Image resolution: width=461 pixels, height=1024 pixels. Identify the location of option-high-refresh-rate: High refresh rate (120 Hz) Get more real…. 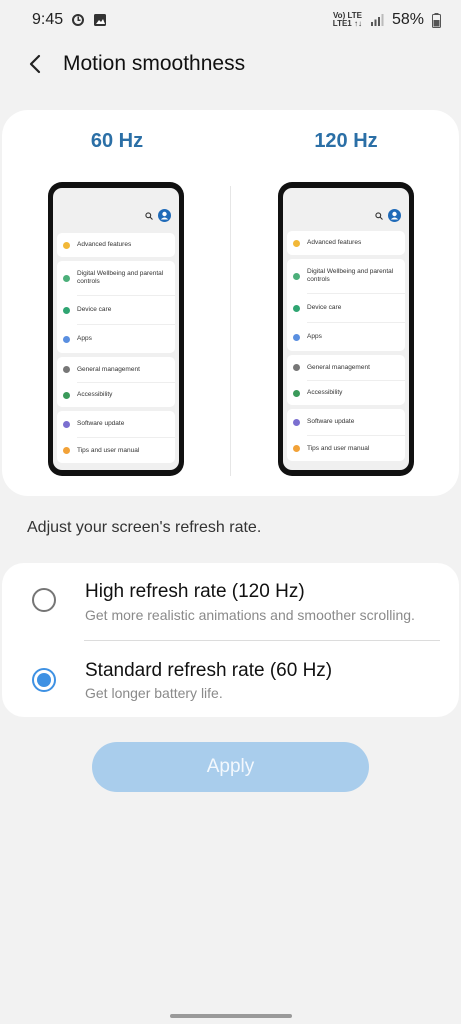
(230, 601).